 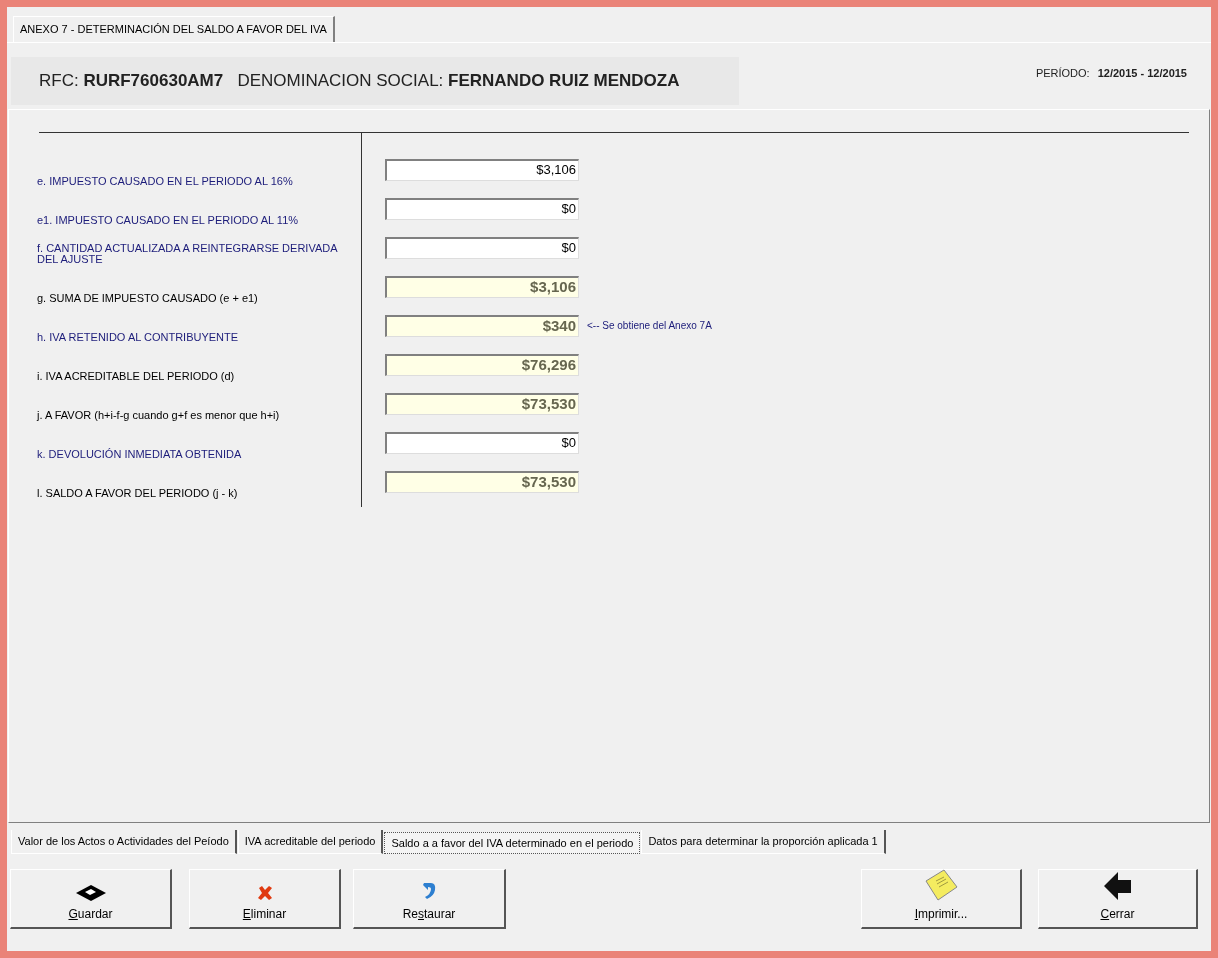 I want to click on delete-button: Eliminar, so click(x=265, y=899).